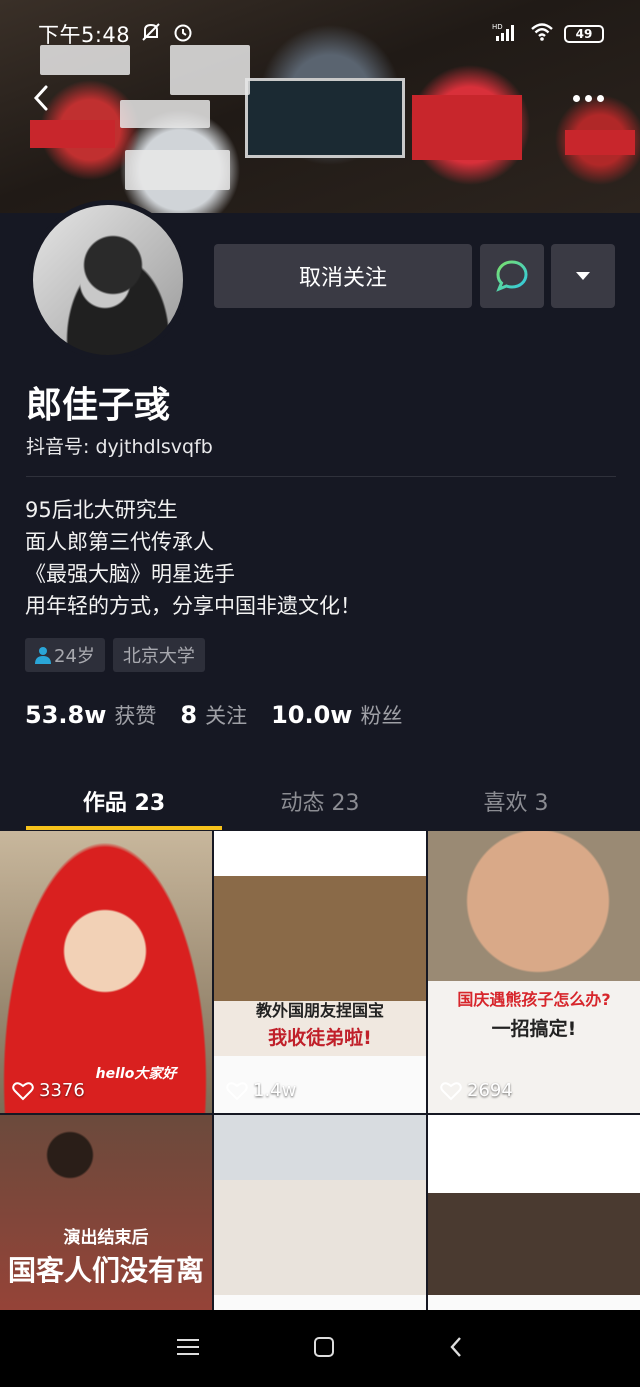 The height and width of the screenshot is (1387, 640). I want to click on chat-button, so click(512, 276).